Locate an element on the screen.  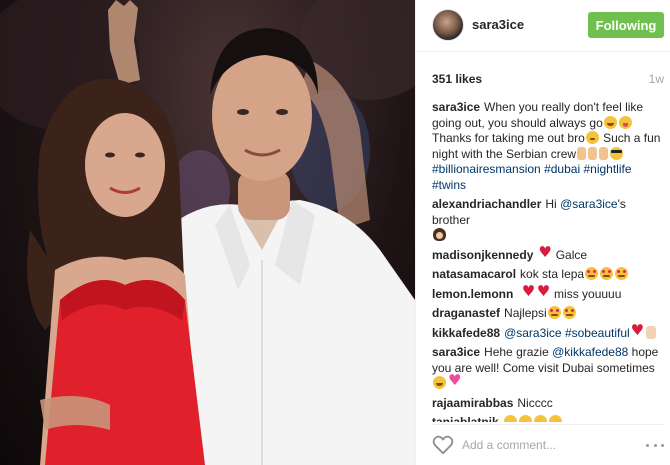
pink-heart-emoji-icon is located at coordinates (454, 381).